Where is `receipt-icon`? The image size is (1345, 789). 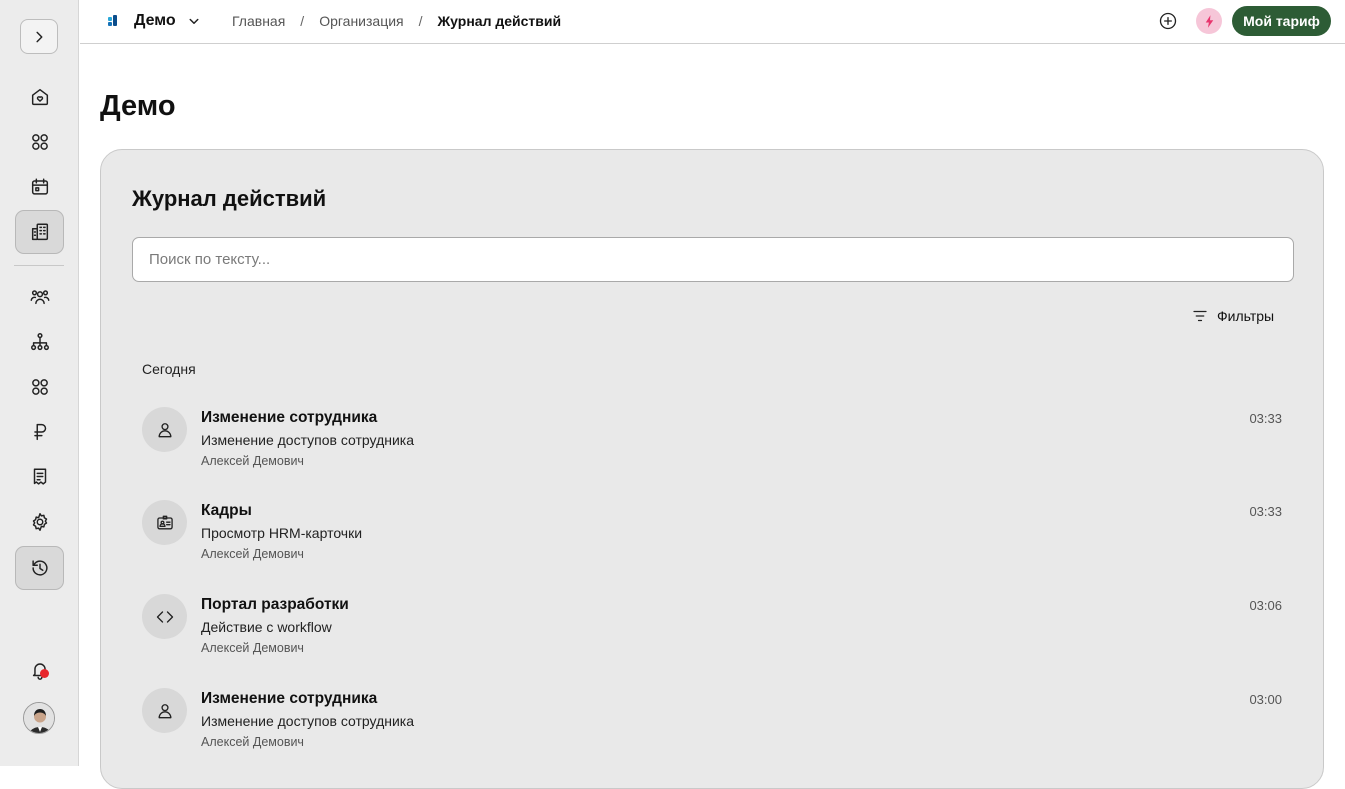 receipt-icon is located at coordinates (39, 476).